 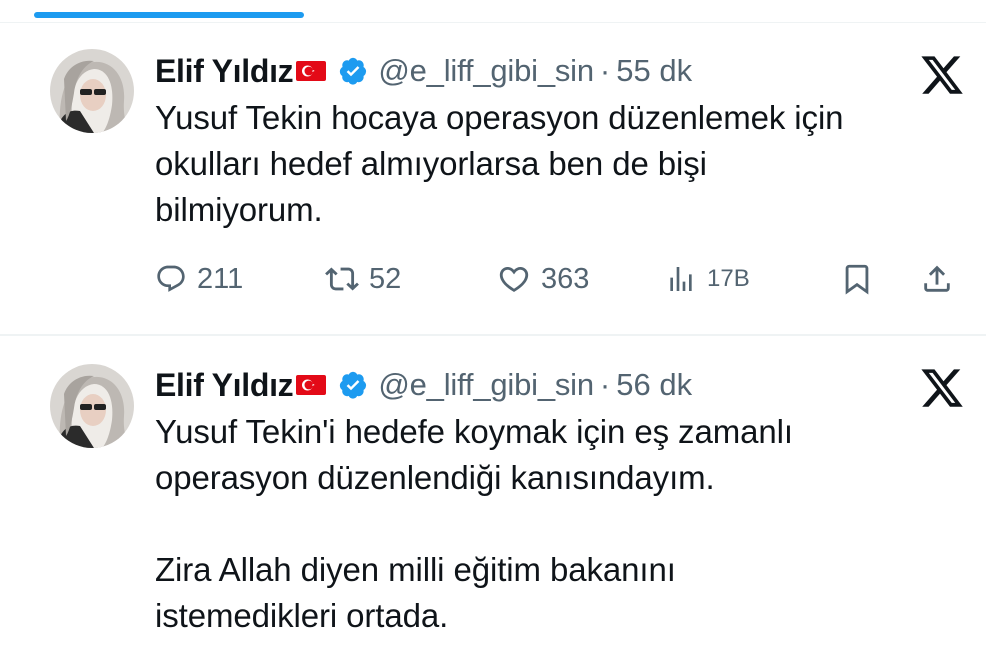 What do you see at coordinates (565, 278) in the screenshot?
I see `like-count: 363` at bounding box center [565, 278].